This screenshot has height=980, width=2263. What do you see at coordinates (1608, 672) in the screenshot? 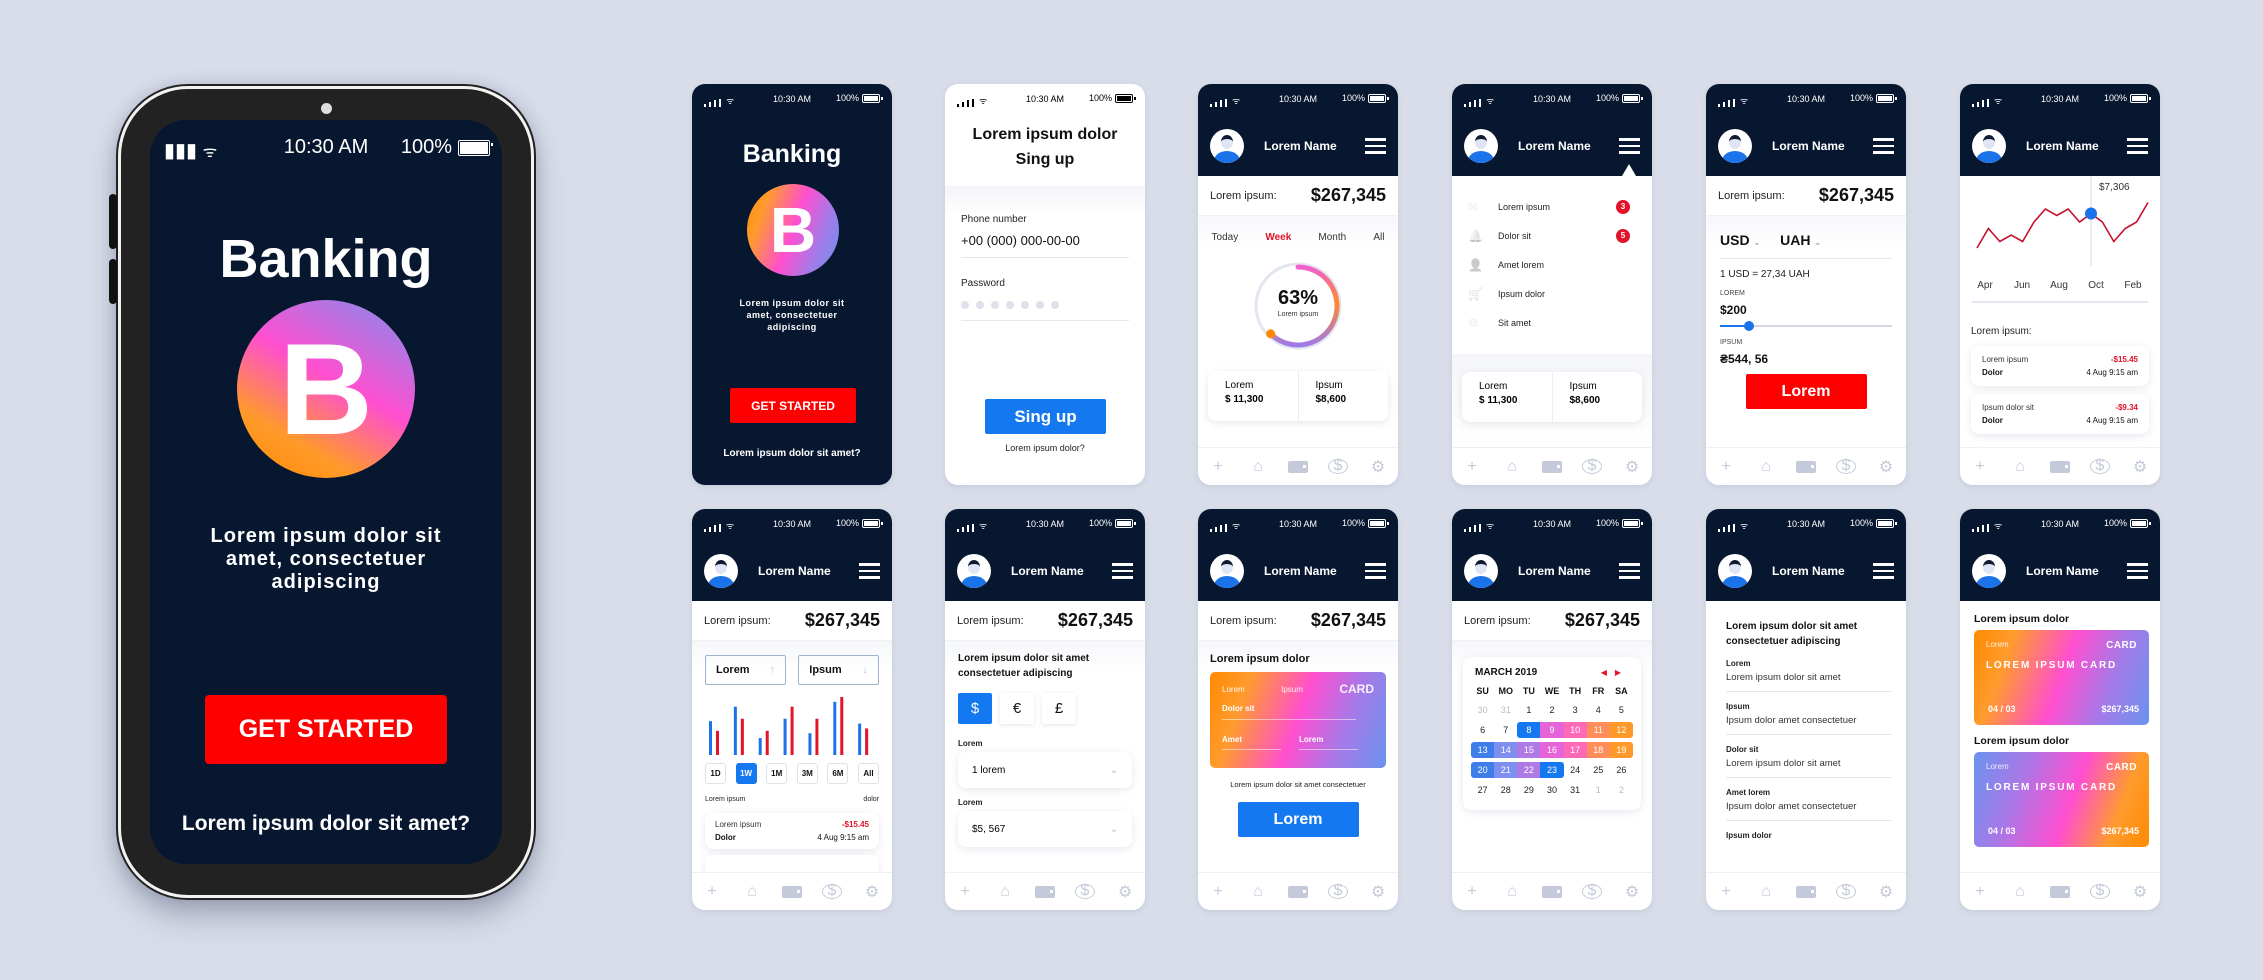
I see `prev-month-icon: ◀` at bounding box center [1608, 672].